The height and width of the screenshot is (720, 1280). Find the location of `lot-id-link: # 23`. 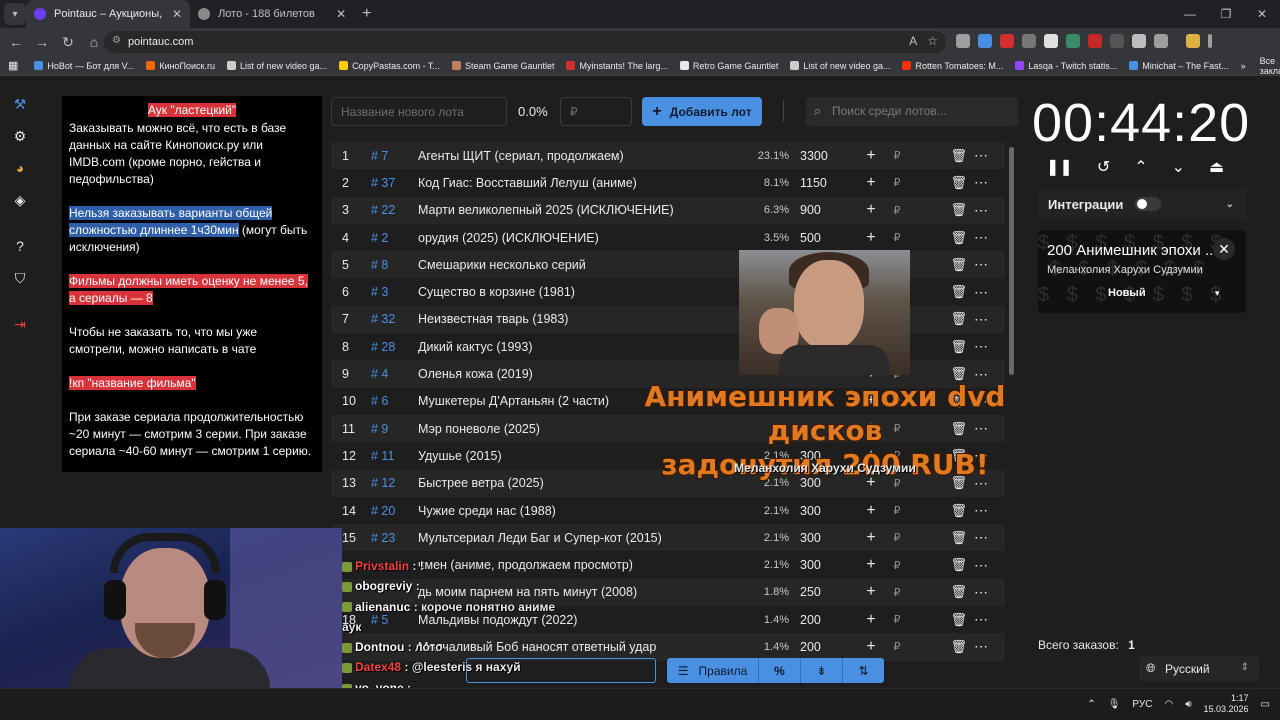

lot-id-link: # 23 is located at coordinates (390, 538).